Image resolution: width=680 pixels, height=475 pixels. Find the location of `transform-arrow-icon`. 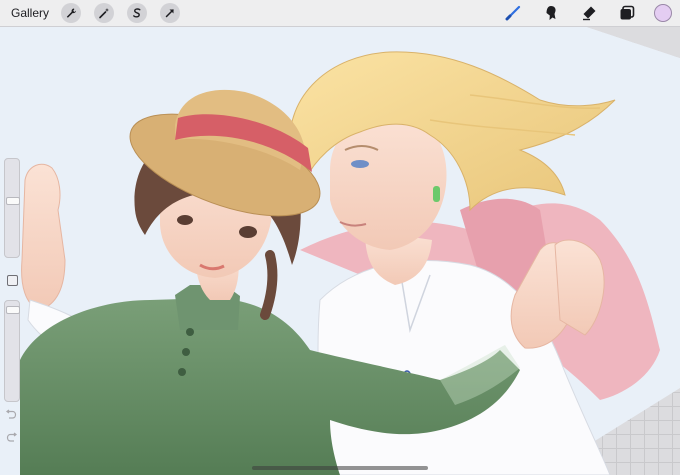

transform-arrow-icon is located at coordinates (169, 13).